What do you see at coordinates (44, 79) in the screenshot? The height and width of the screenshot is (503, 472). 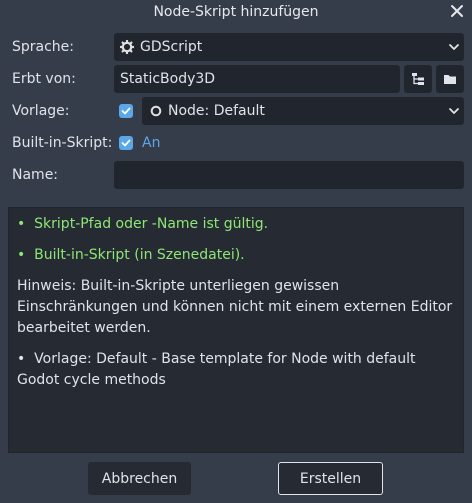 I see `inherits-label: Erbt von:` at bounding box center [44, 79].